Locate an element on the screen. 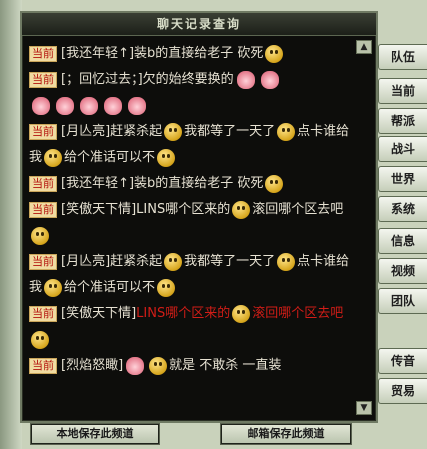 This screenshot has height=449, width=427. side-tab-5: 系统 is located at coordinates (402, 209).